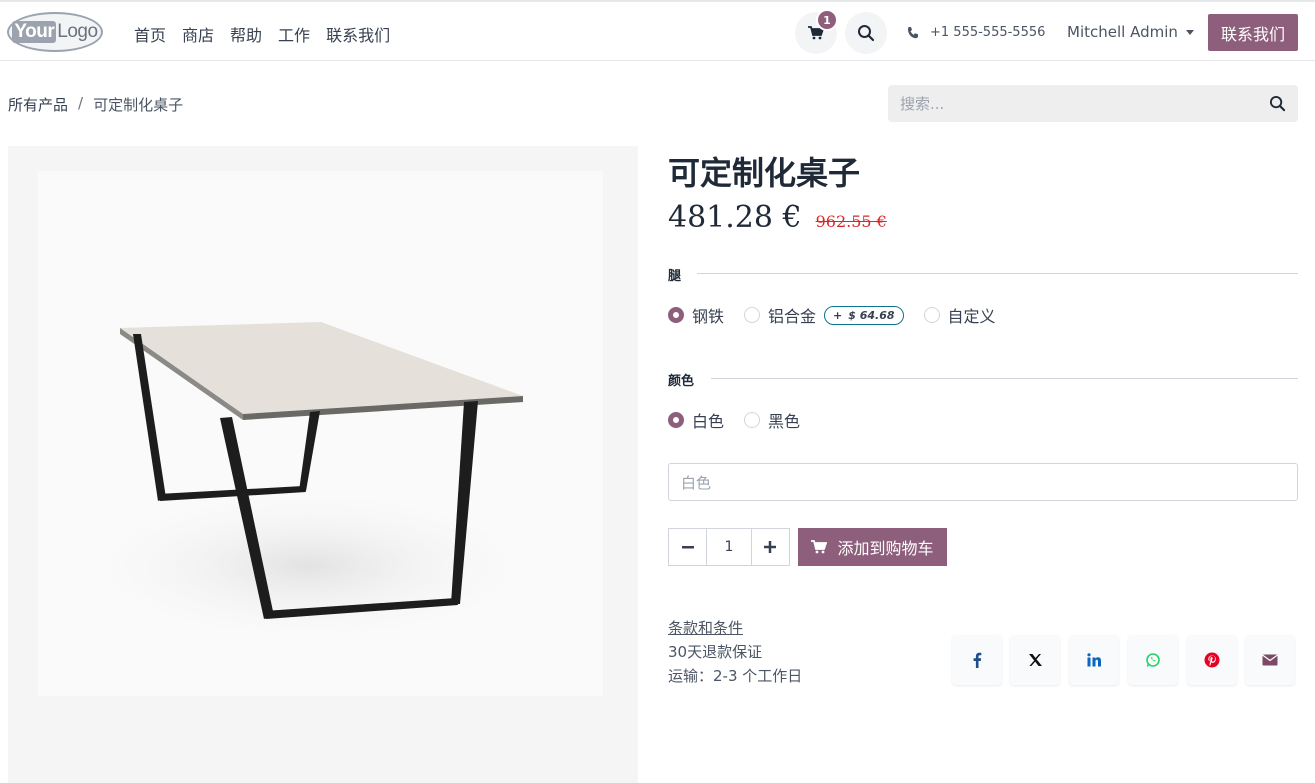 This screenshot has width=1315, height=783. I want to click on logo-text: Logo, so click(77, 31).